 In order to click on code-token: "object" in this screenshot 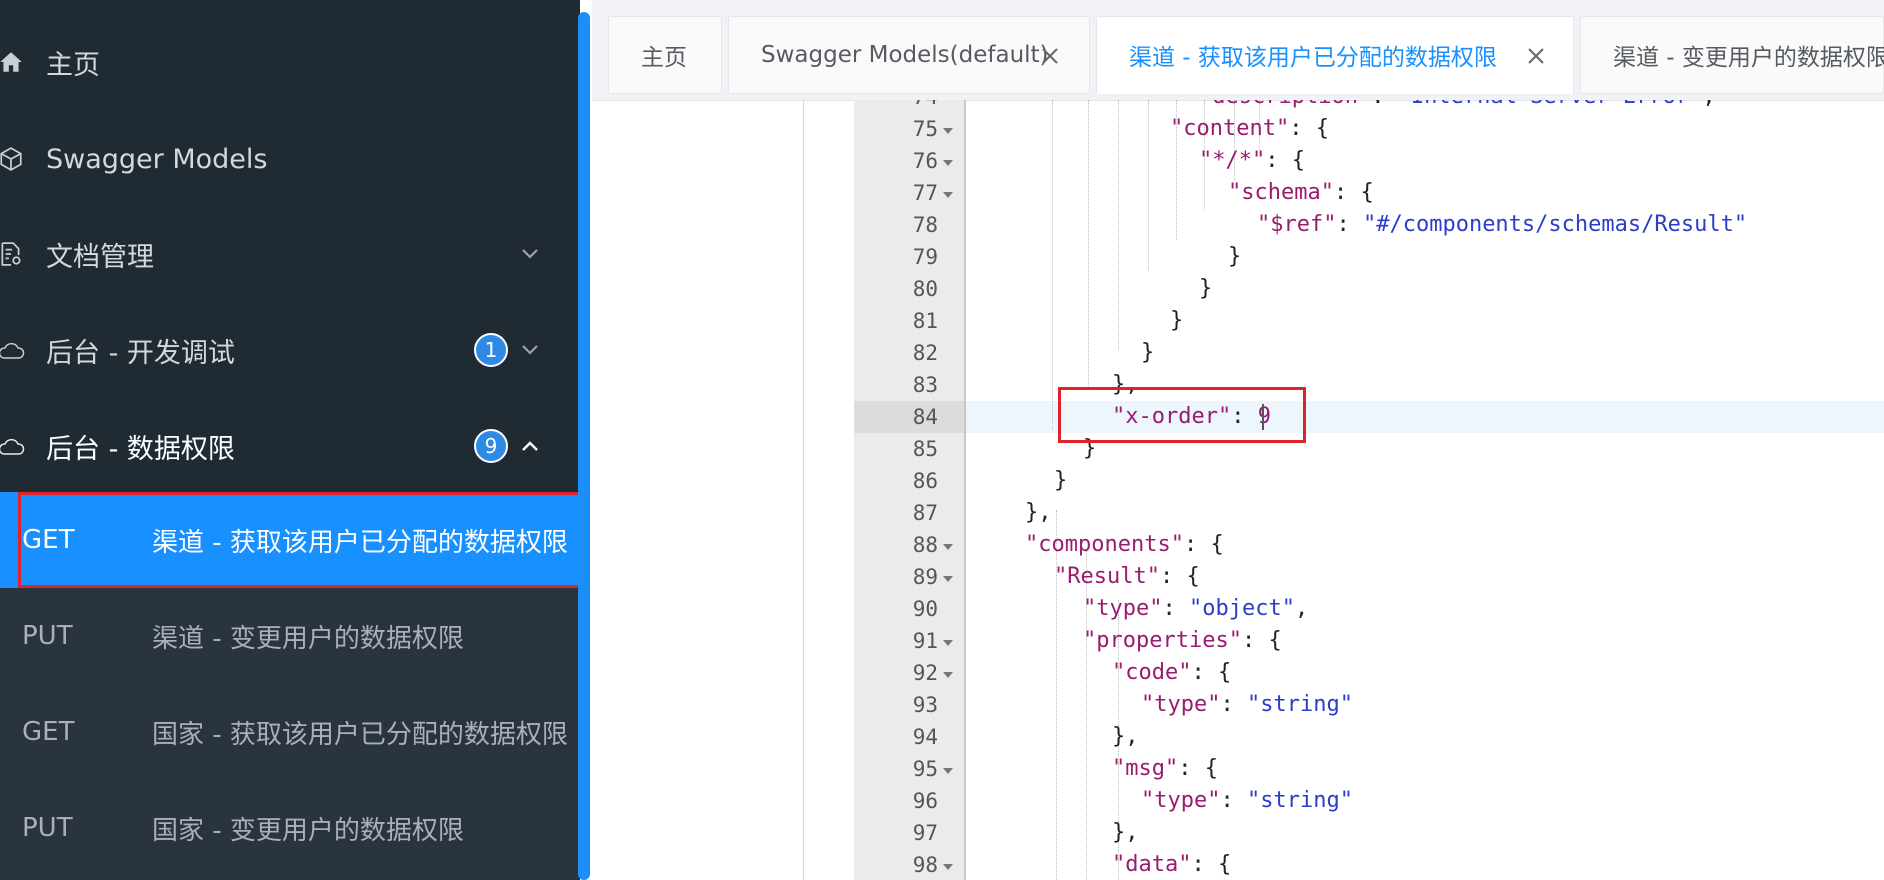, I will do `click(1241, 608)`.